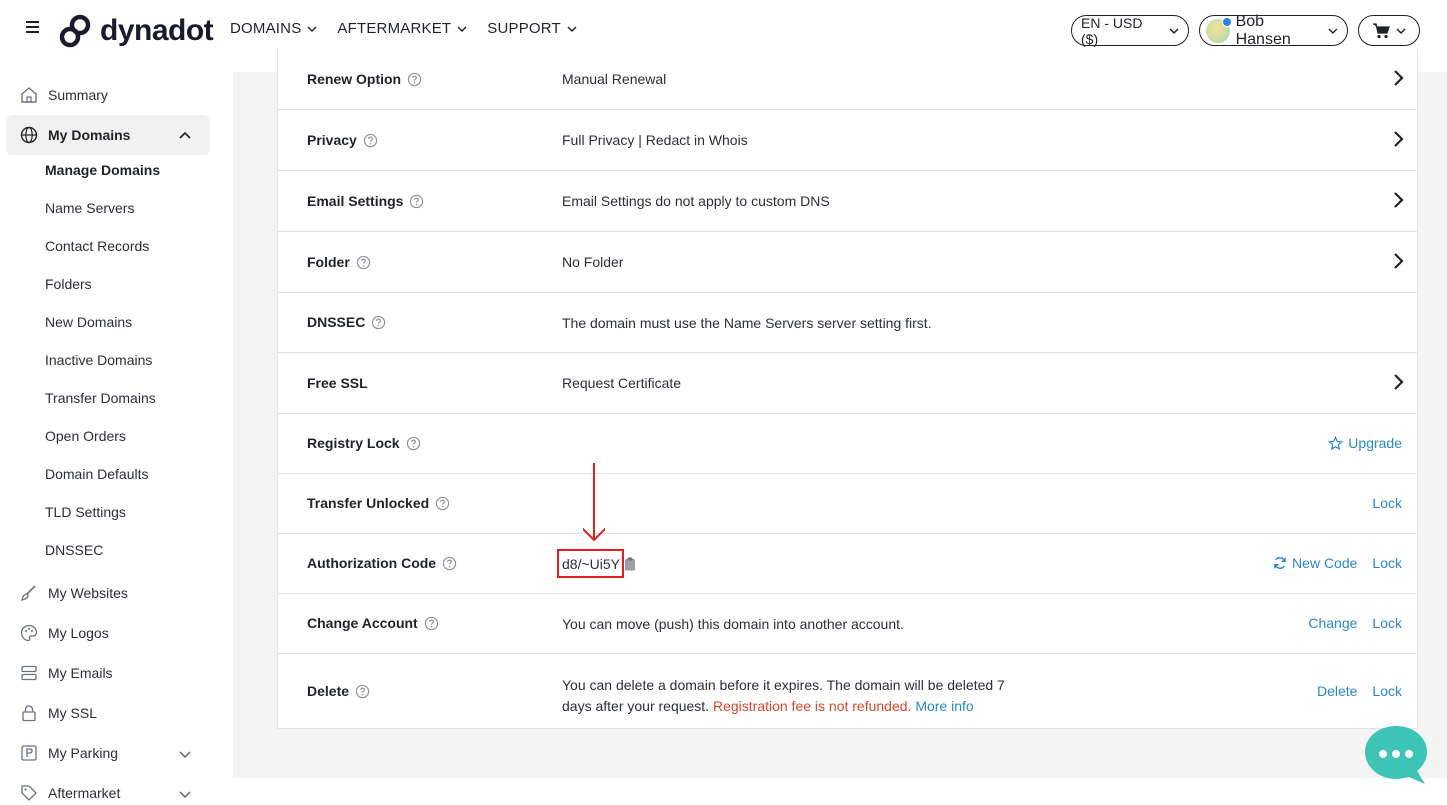  I want to click on change-link: Change, so click(1332, 623).